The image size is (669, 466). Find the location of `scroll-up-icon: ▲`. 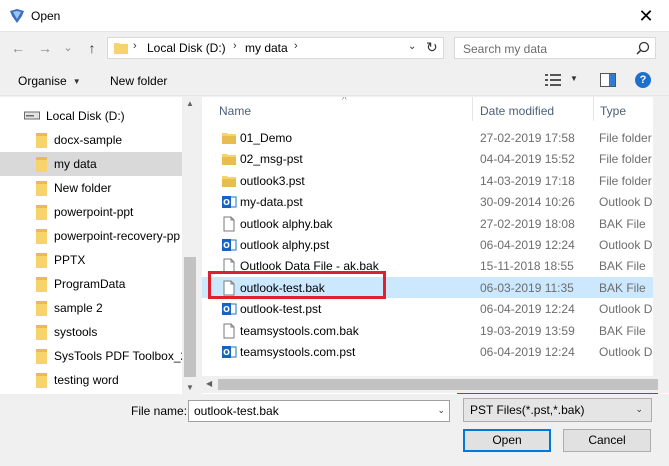

scroll-up-icon: ▲ is located at coordinates (190, 103).